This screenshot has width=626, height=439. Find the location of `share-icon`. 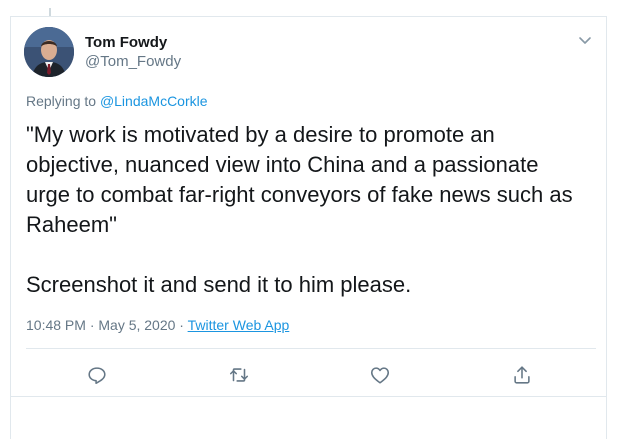

share-icon is located at coordinates (522, 375).